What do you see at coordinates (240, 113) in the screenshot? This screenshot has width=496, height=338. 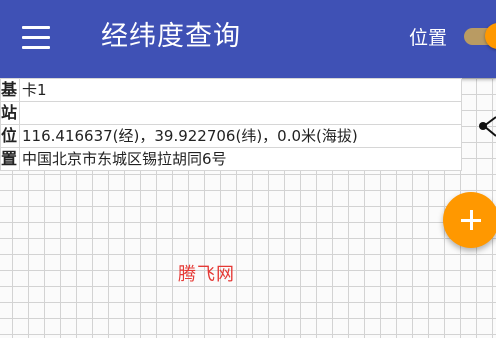 I see `station-empty-cell` at bounding box center [240, 113].